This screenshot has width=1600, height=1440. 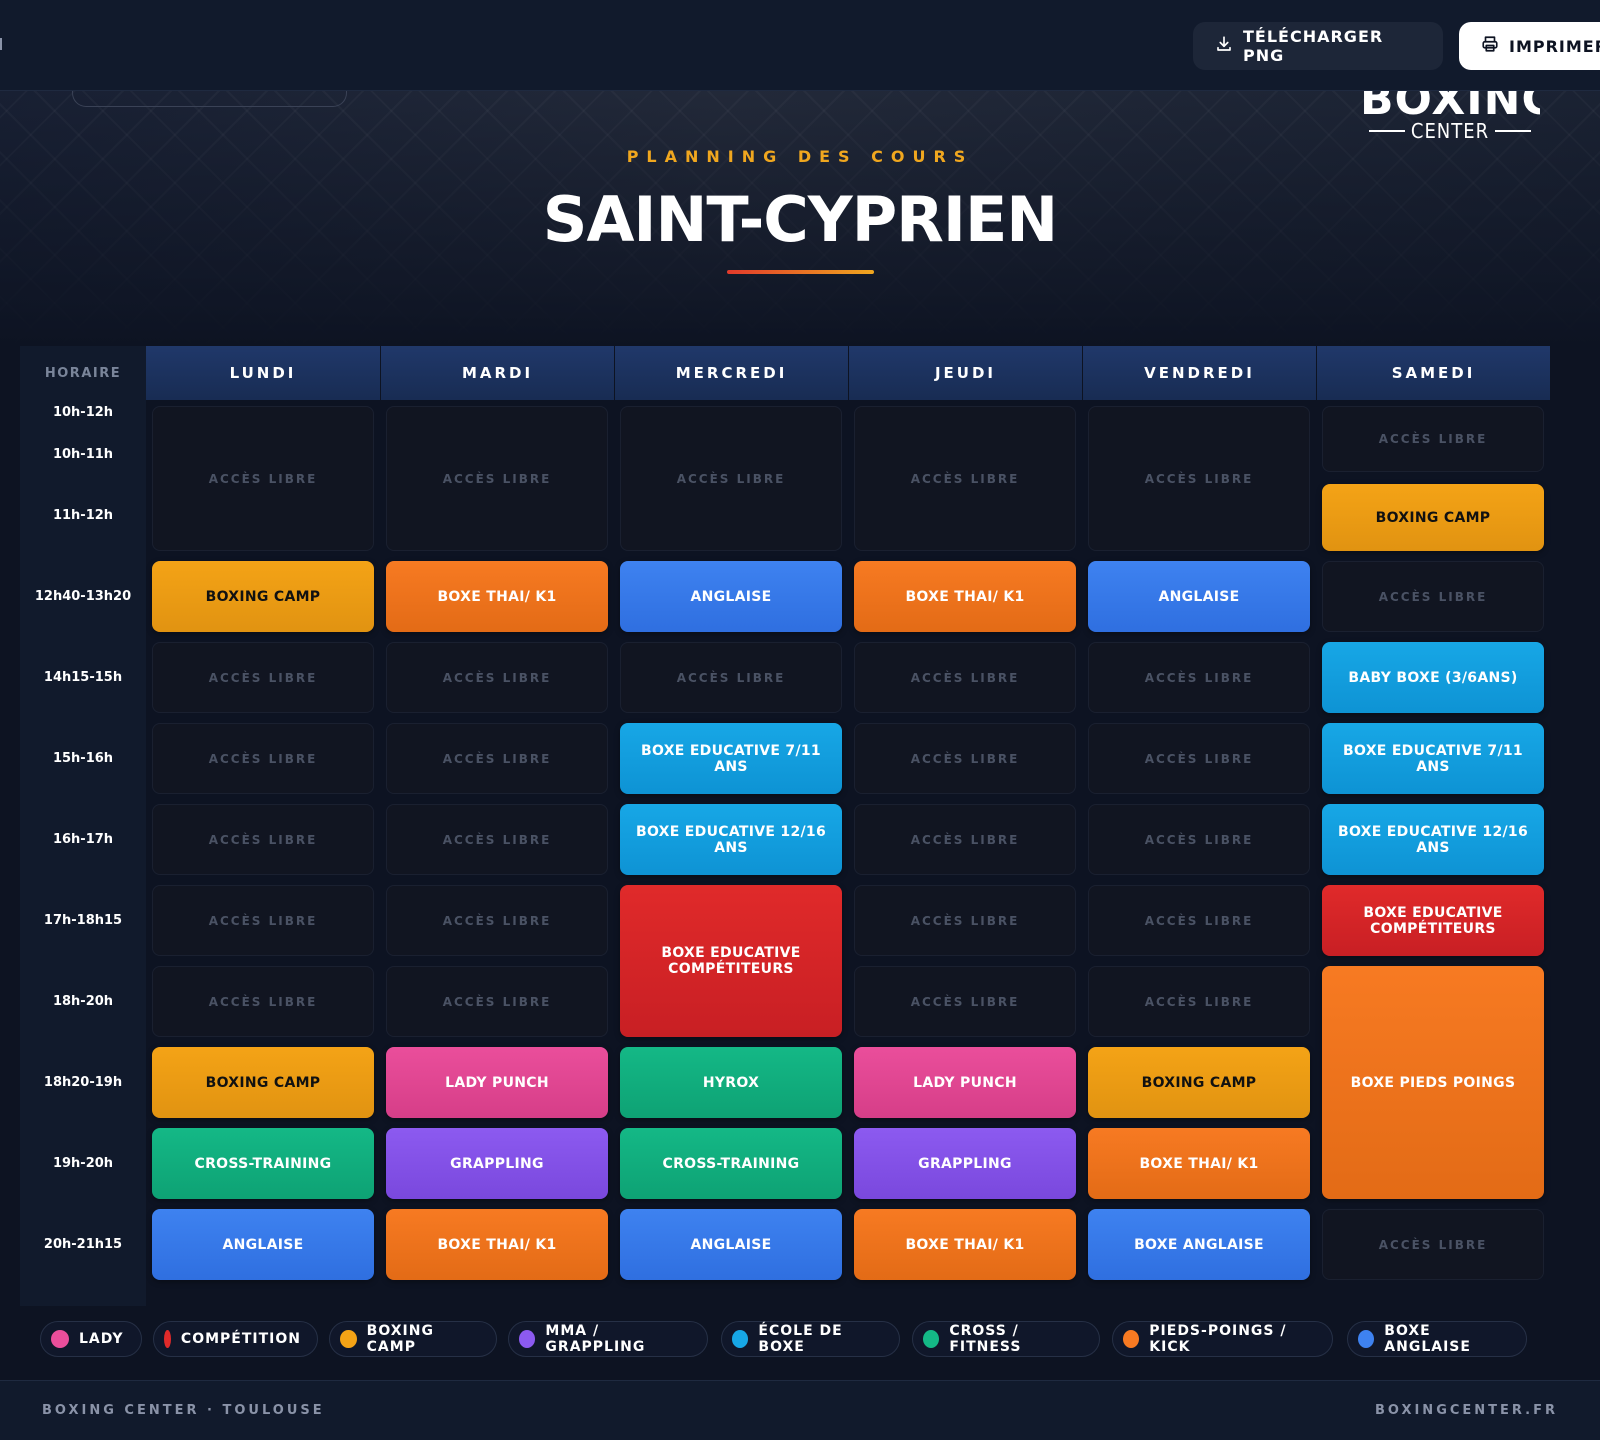 I want to click on time-slot-label: 17h-18h15, so click(x=83, y=920).